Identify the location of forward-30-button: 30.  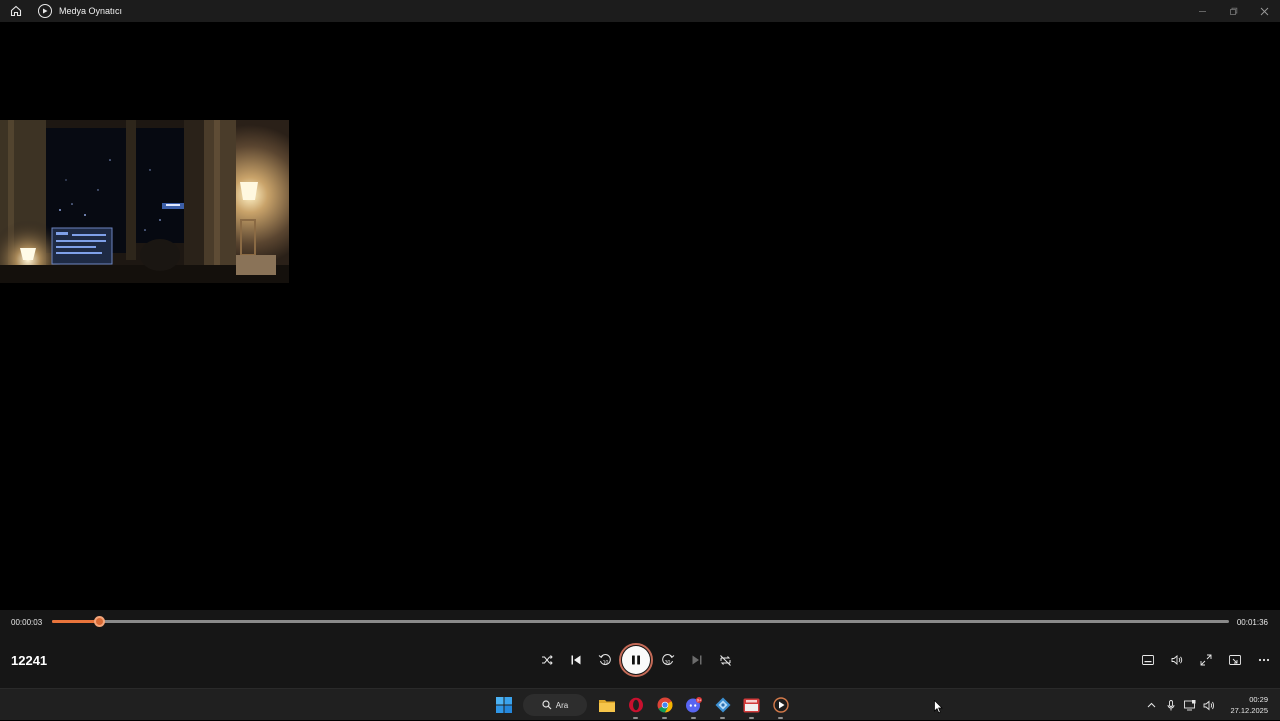
(667, 660).